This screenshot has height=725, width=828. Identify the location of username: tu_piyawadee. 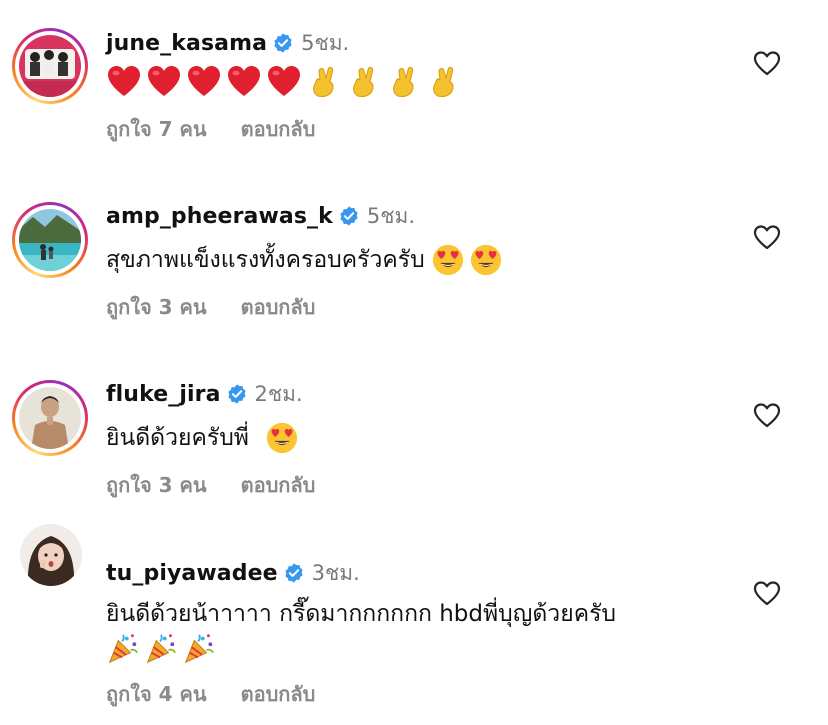
(192, 573).